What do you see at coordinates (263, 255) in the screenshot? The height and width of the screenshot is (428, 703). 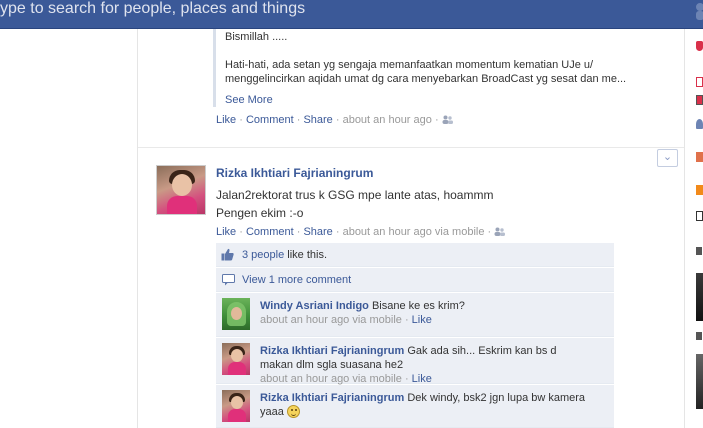 I see `likers-link: 3 people` at bounding box center [263, 255].